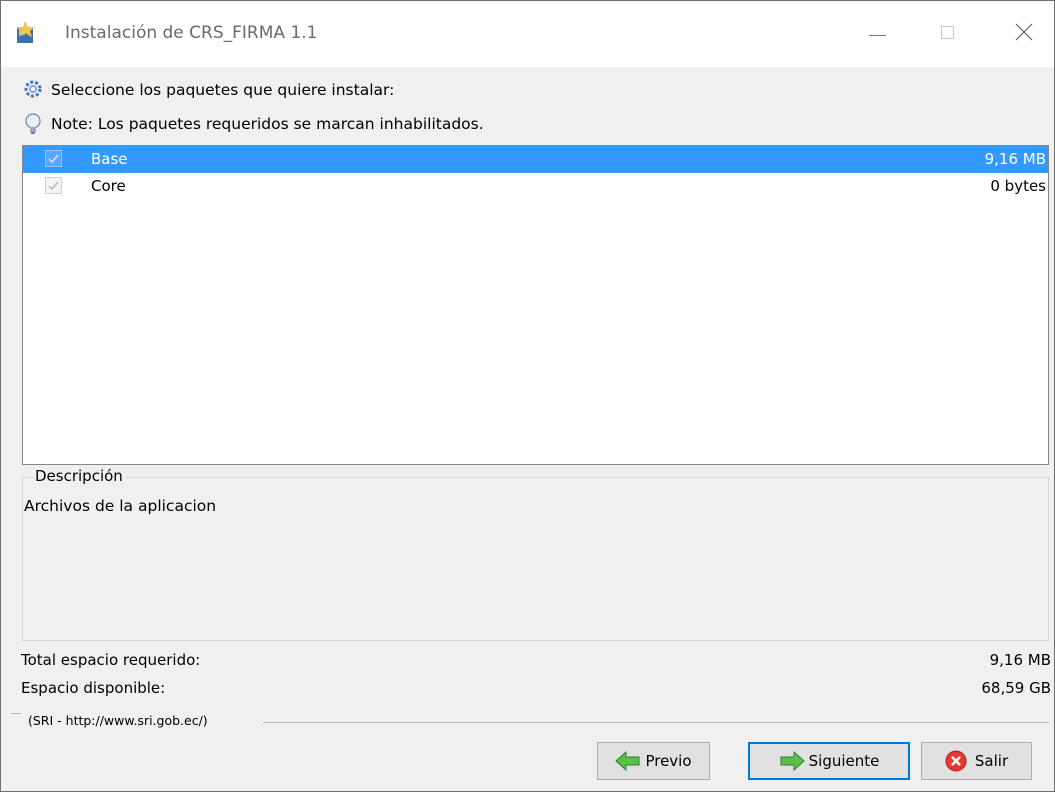 The height and width of the screenshot is (792, 1055). I want to click on available-space-label: Espacio disponible:, so click(93, 688).